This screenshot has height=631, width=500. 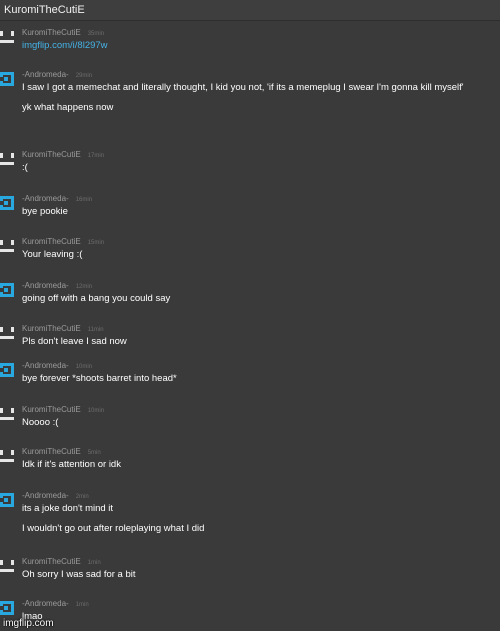 What do you see at coordinates (99, 378) in the screenshot?
I see `message-text: bye forever *shoots barret into head*` at bounding box center [99, 378].